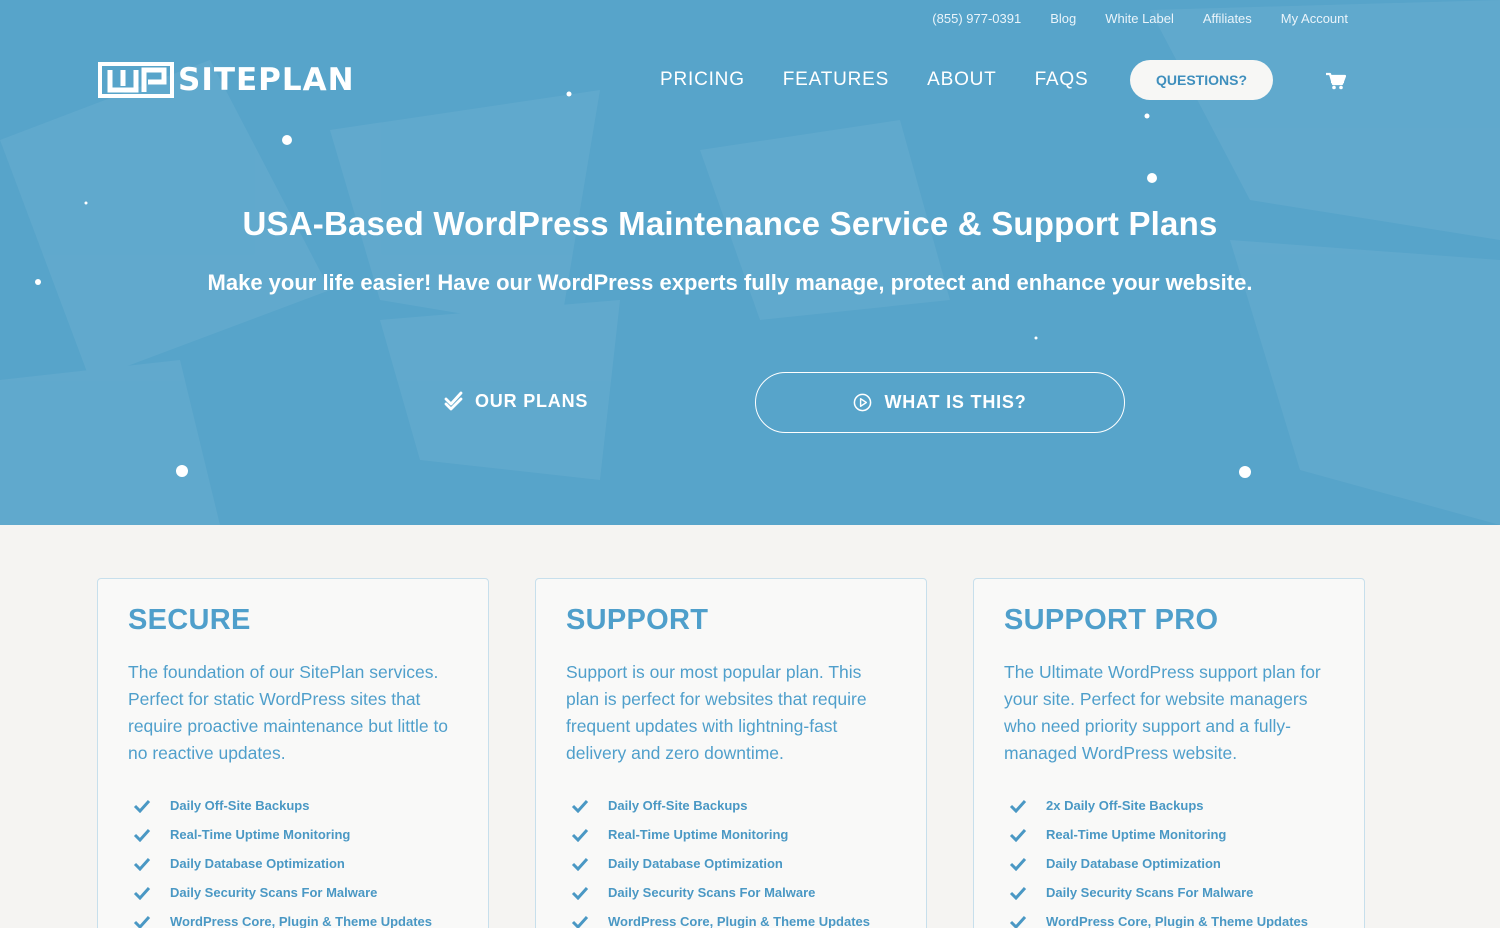  Describe the element at coordinates (189, 620) in the screenshot. I see `plan-name: SECURE` at that location.